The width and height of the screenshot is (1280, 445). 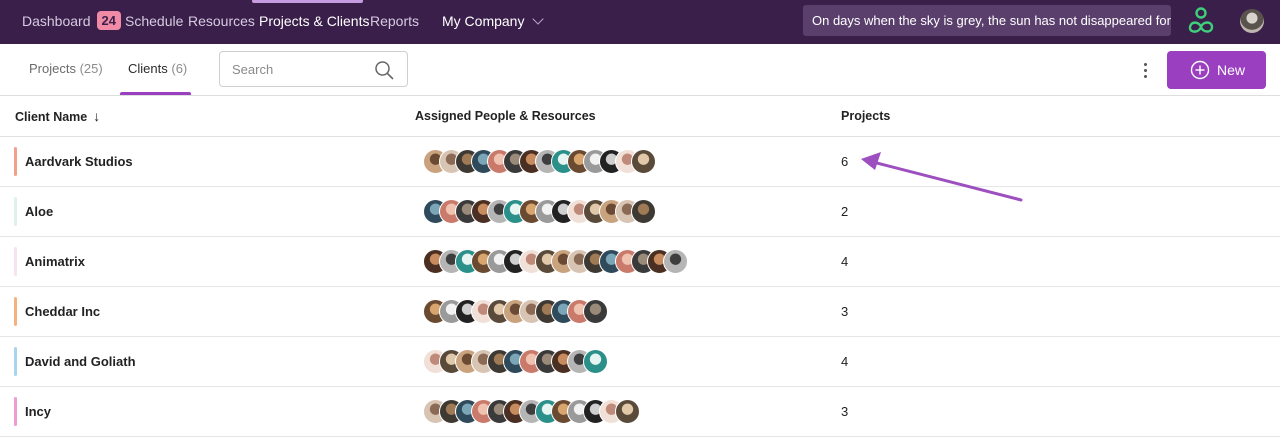 I want to click on nav-dashboard: Dashboard 24, so click(x=71, y=22).